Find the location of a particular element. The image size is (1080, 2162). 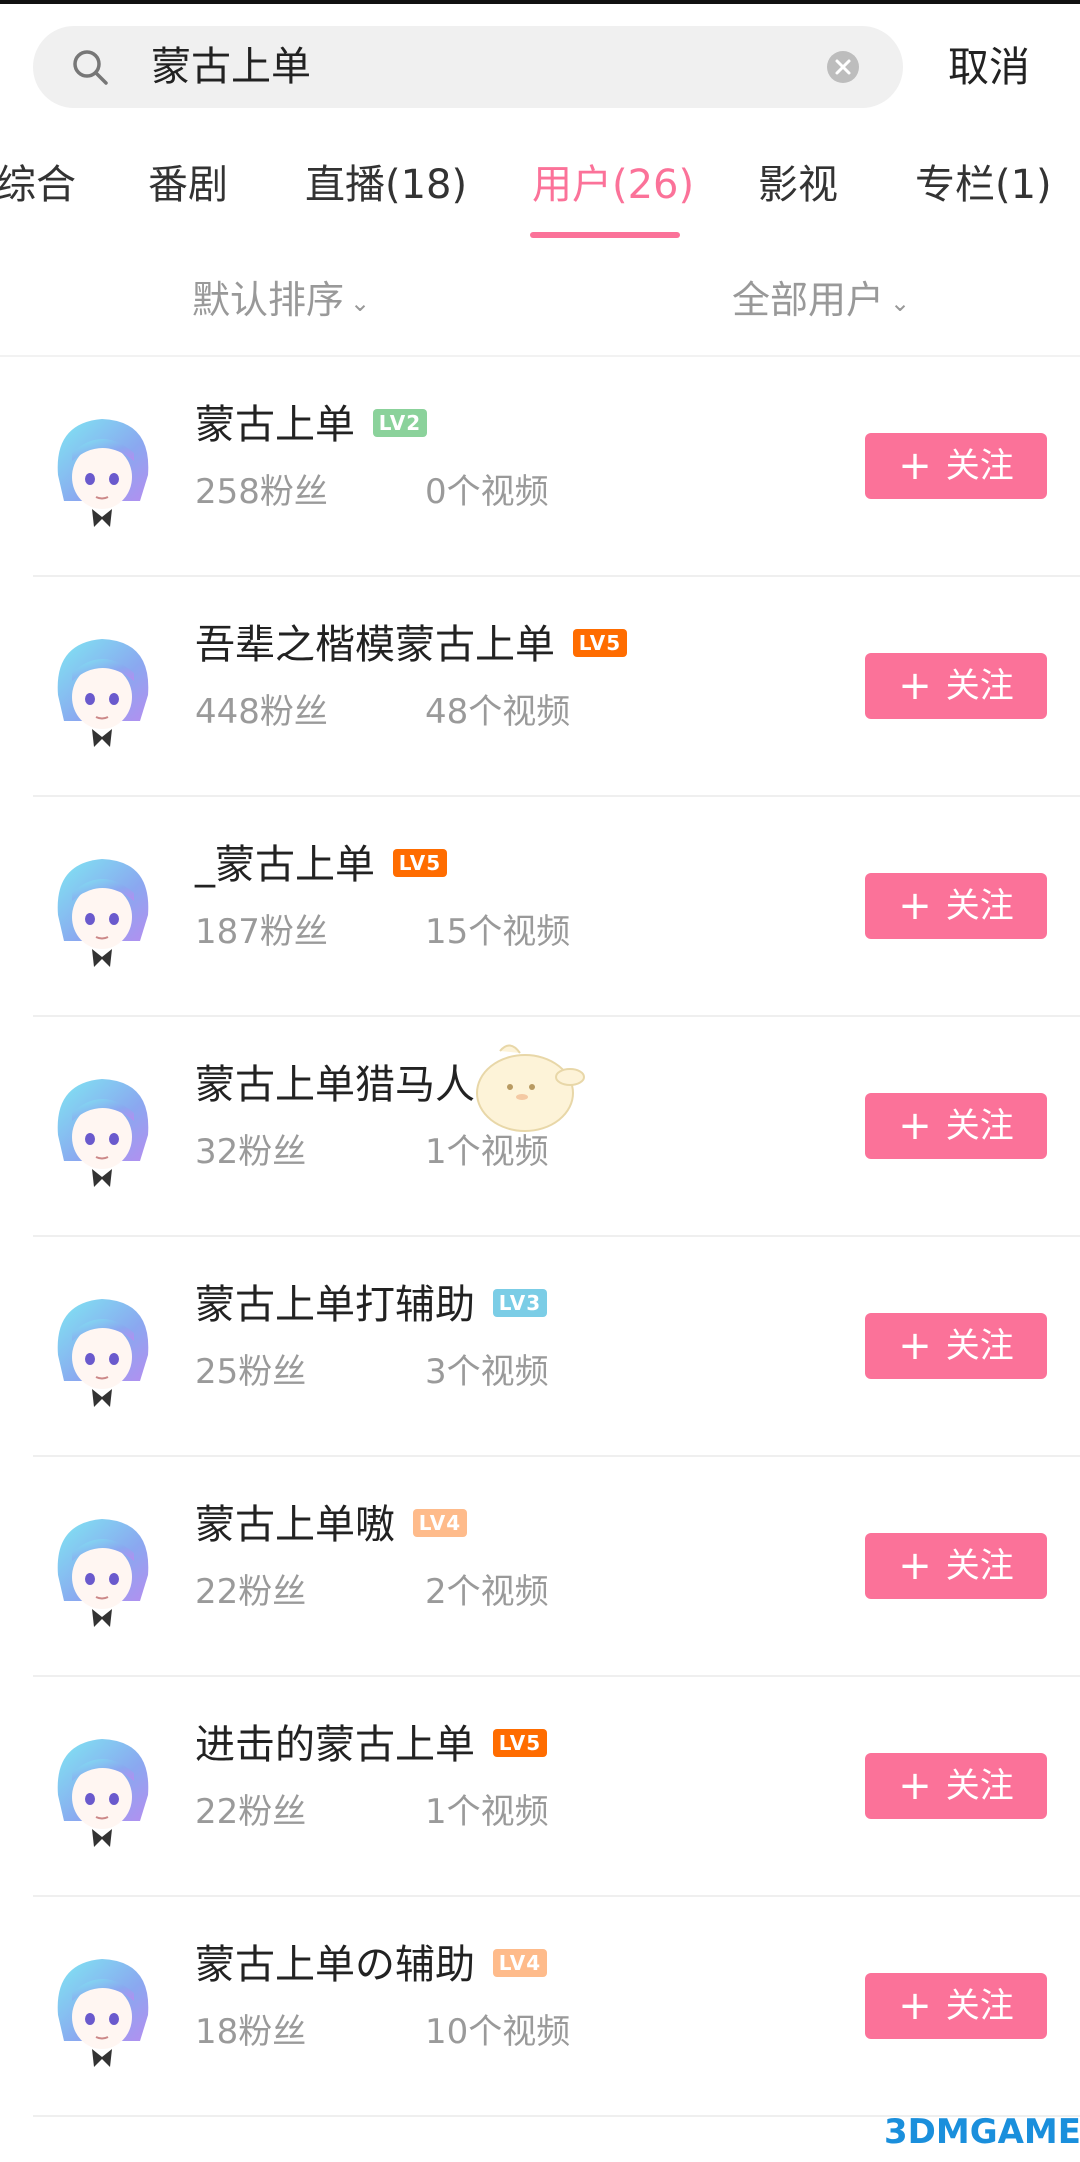

tab-live: 直播(18) is located at coordinates (386, 185).